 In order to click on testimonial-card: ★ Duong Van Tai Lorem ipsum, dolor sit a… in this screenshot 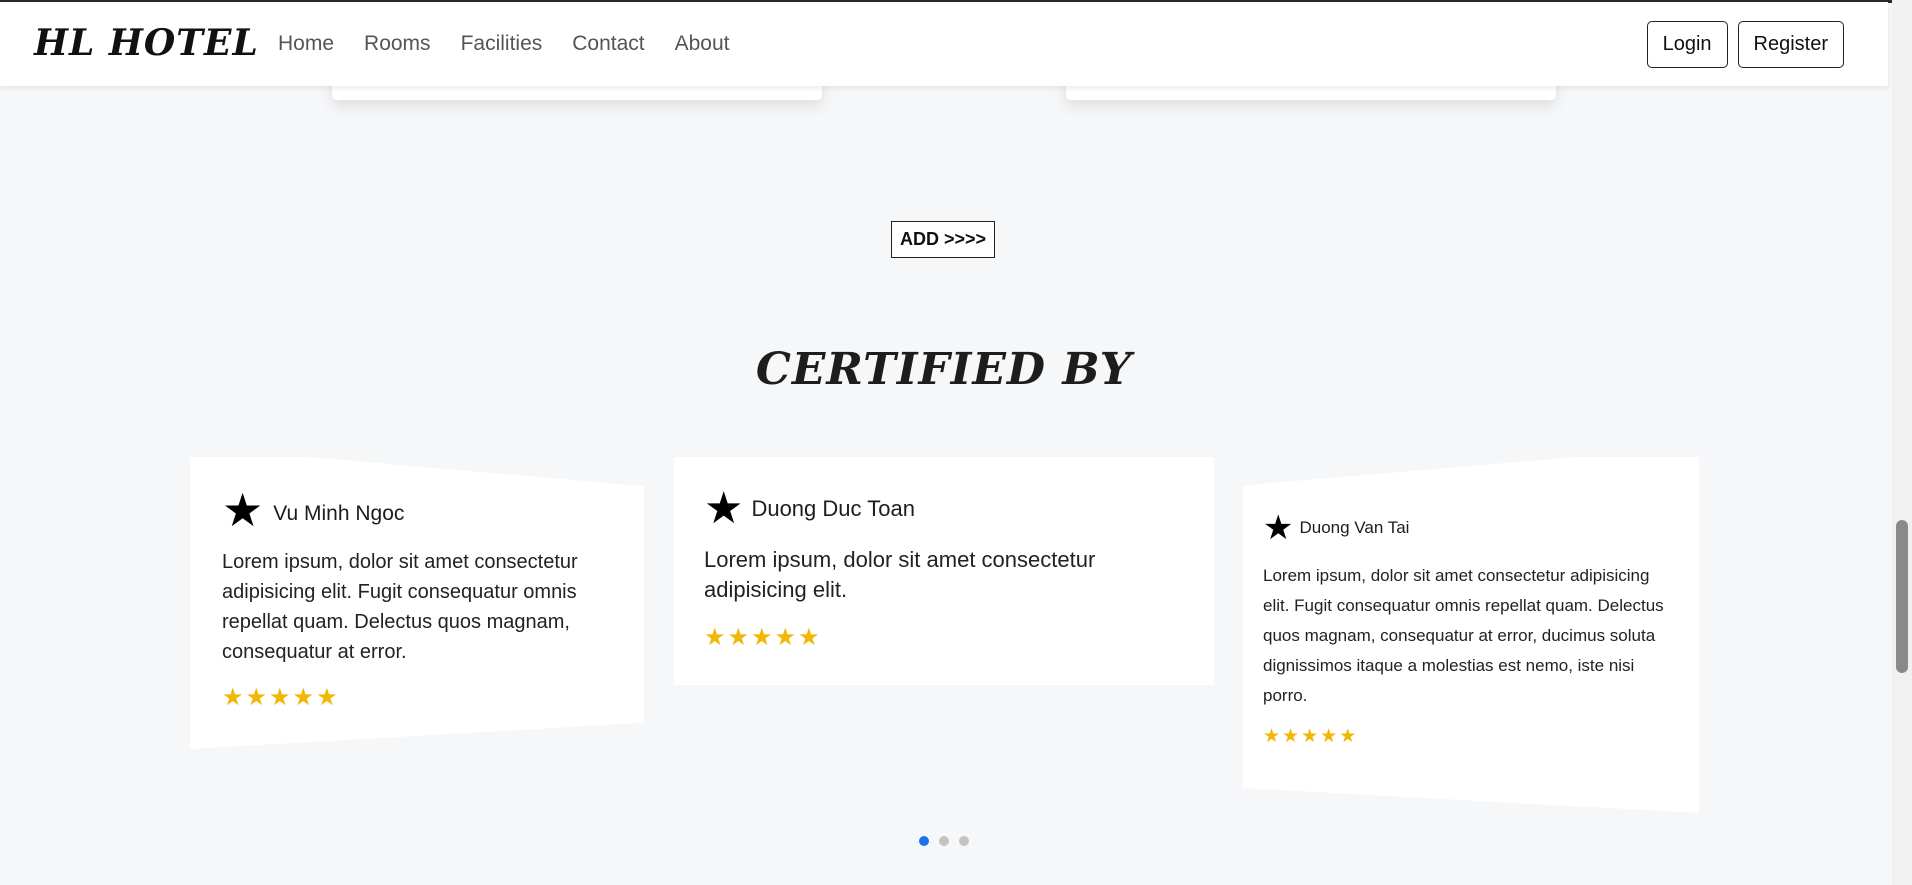, I will do `click(1471, 635)`.